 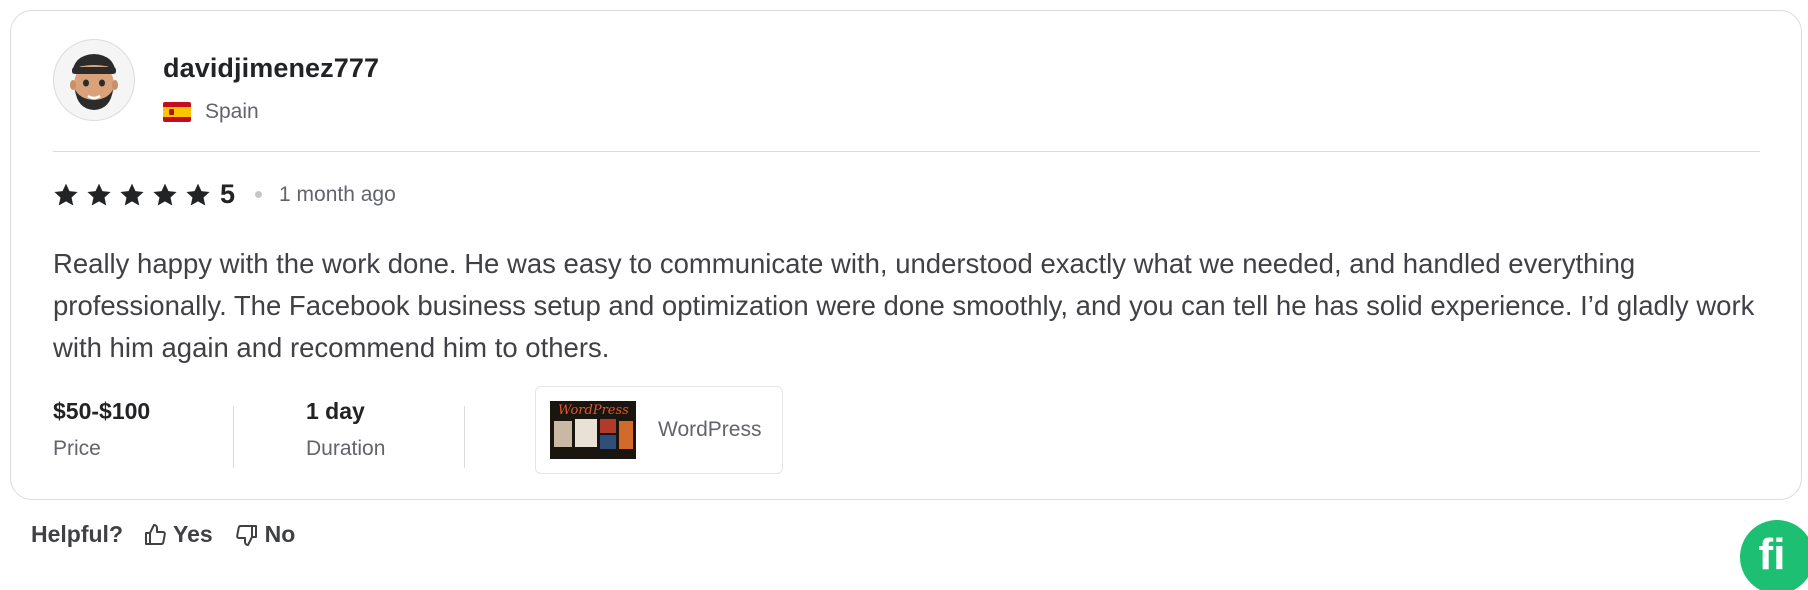 I want to click on country-row: Spain, so click(x=271, y=112).